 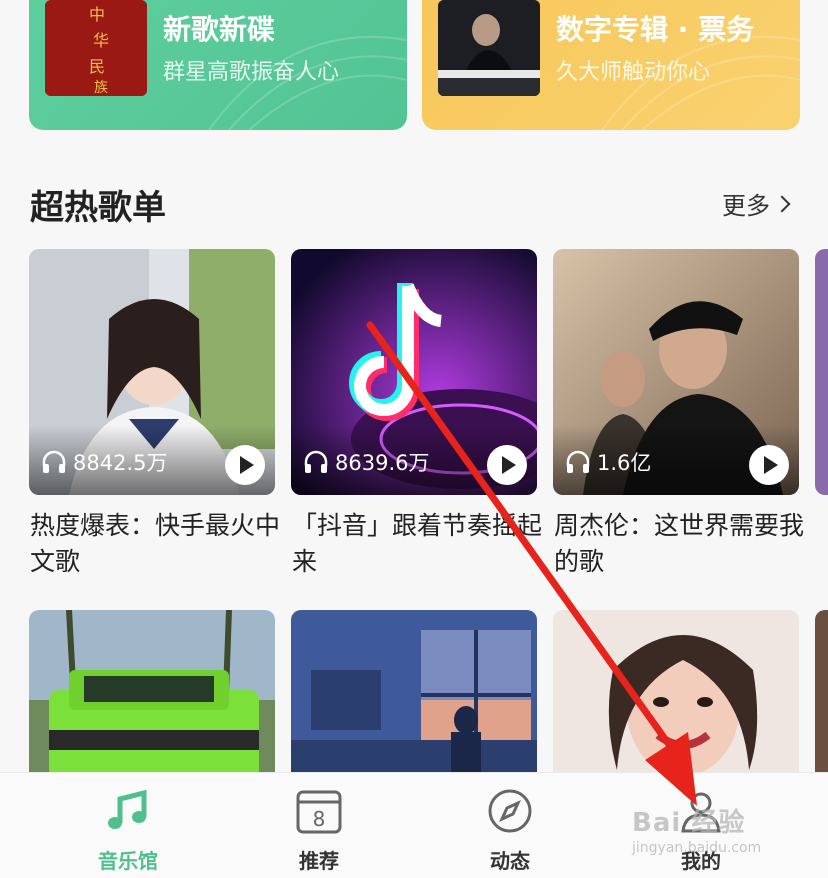 What do you see at coordinates (417, 544) in the screenshot?
I see `playlist-title: 「抖音」跟着节奏摇起来` at bounding box center [417, 544].